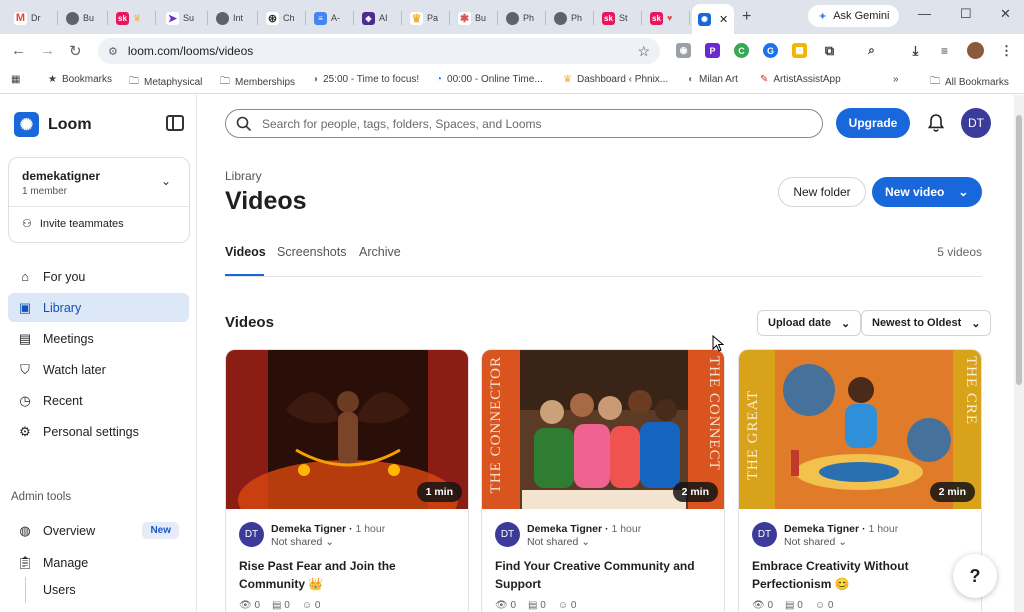  What do you see at coordinates (896, 79) in the screenshot?
I see `bookmarks-more-icon: »` at bounding box center [896, 79].